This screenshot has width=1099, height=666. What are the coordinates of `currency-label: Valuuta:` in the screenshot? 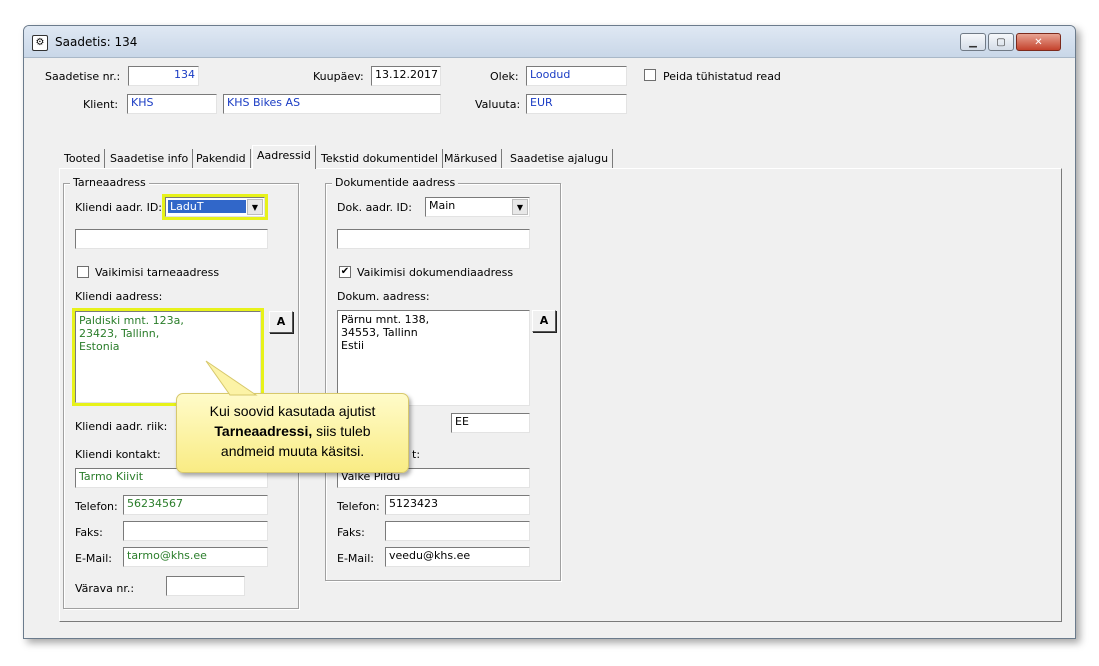 It's located at (498, 104).